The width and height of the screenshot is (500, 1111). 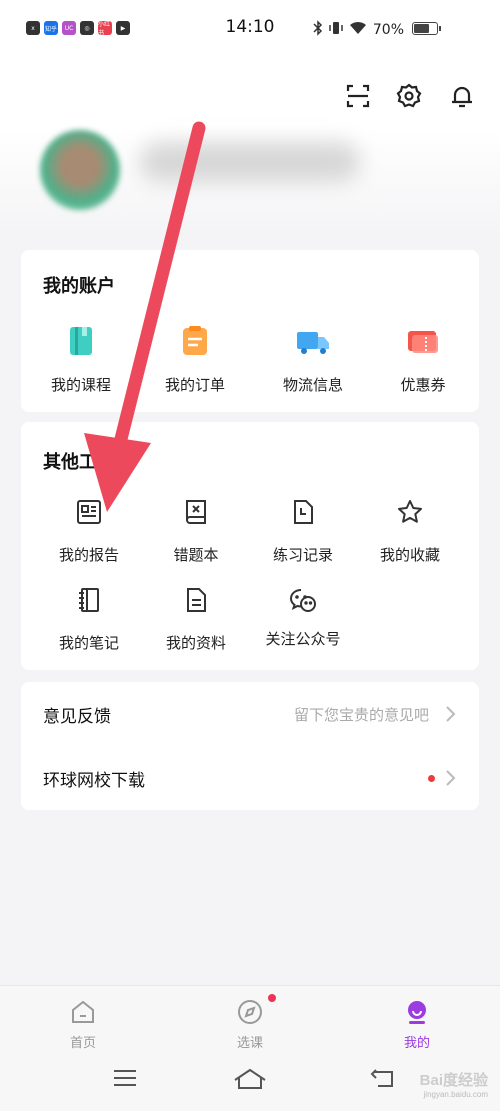 I want to click on tab-course-selection: 选课, so click(x=250, y=1024).